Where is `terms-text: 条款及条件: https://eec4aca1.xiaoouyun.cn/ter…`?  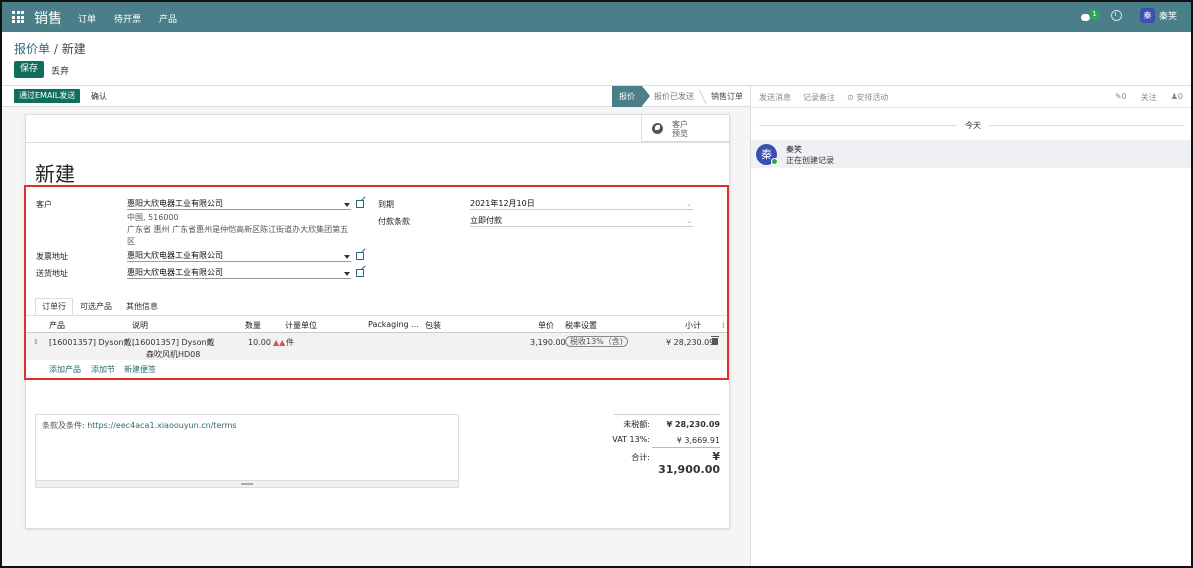 terms-text: 条款及条件: https://eec4aca1.xiaoouyun.cn/ter… is located at coordinates (139, 425).